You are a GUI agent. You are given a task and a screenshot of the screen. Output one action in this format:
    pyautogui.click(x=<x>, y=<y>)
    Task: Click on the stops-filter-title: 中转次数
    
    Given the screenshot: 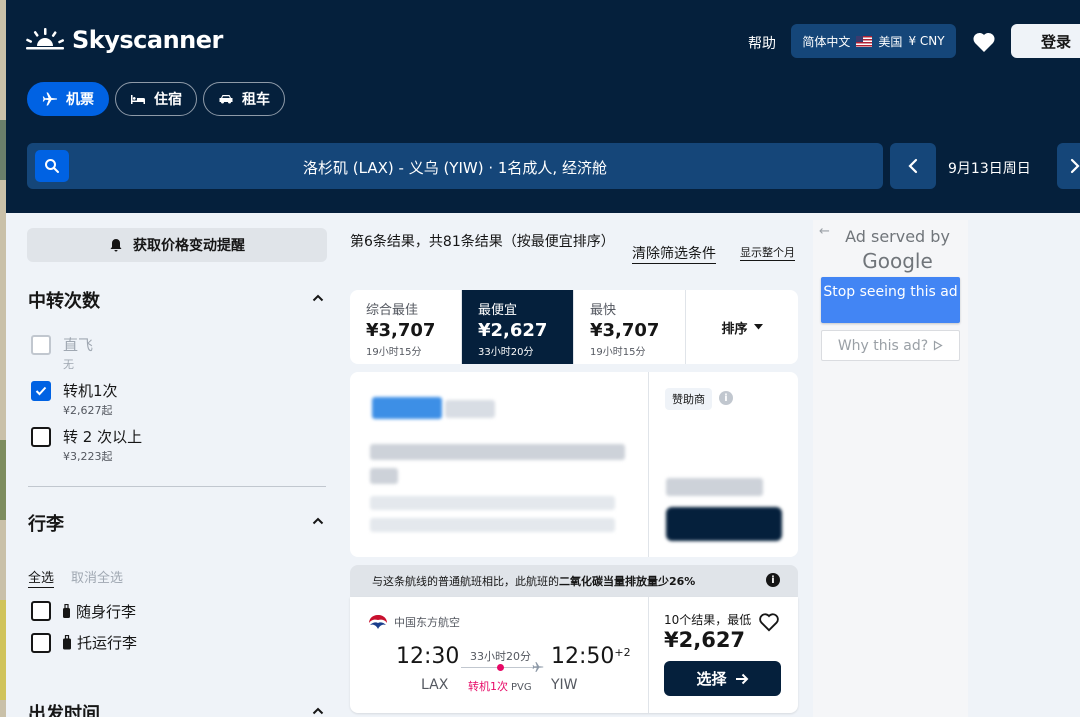 What is the action you would take?
    pyautogui.click(x=64, y=301)
    